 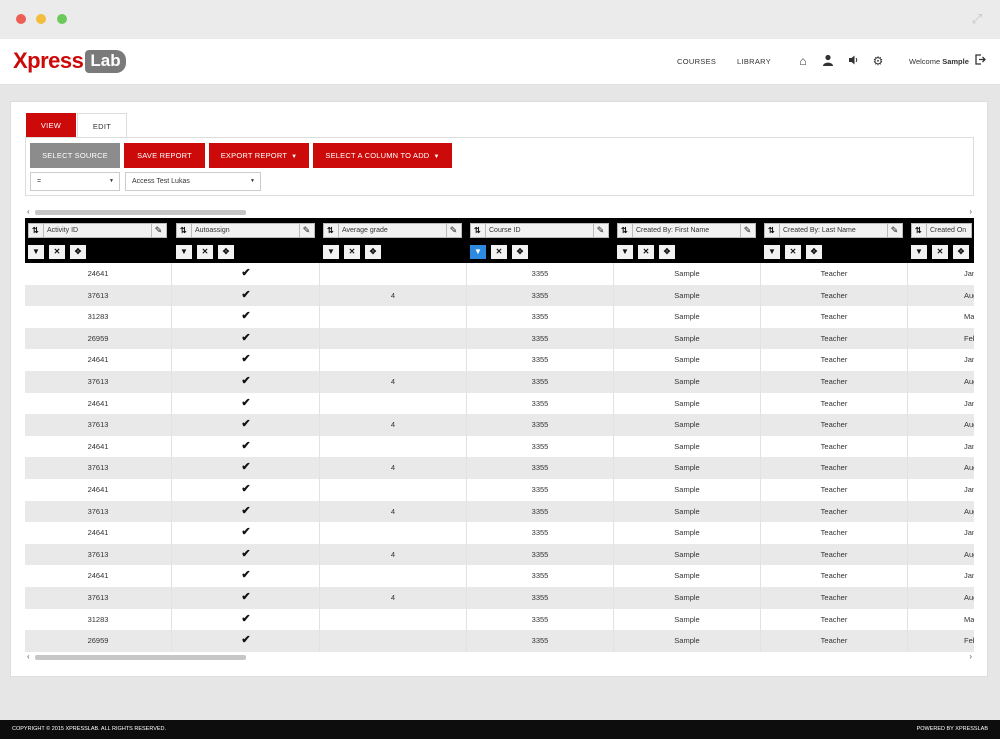 I want to click on cell-first-name: Sample, so click(x=687, y=317).